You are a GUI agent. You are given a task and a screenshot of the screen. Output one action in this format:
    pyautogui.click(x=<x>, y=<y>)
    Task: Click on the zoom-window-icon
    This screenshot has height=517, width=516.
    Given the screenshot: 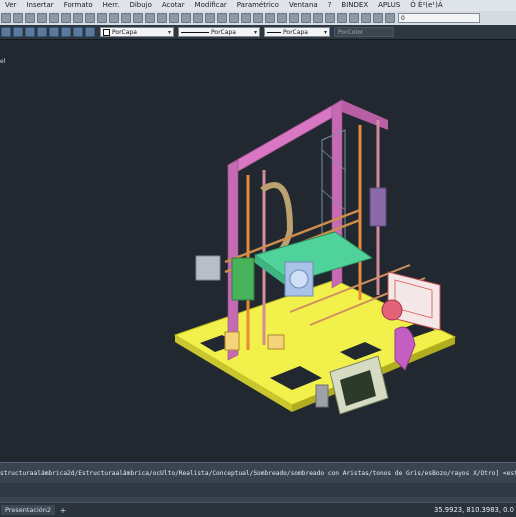 What is the action you would take?
    pyautogui.click(x=162, y=18)
    